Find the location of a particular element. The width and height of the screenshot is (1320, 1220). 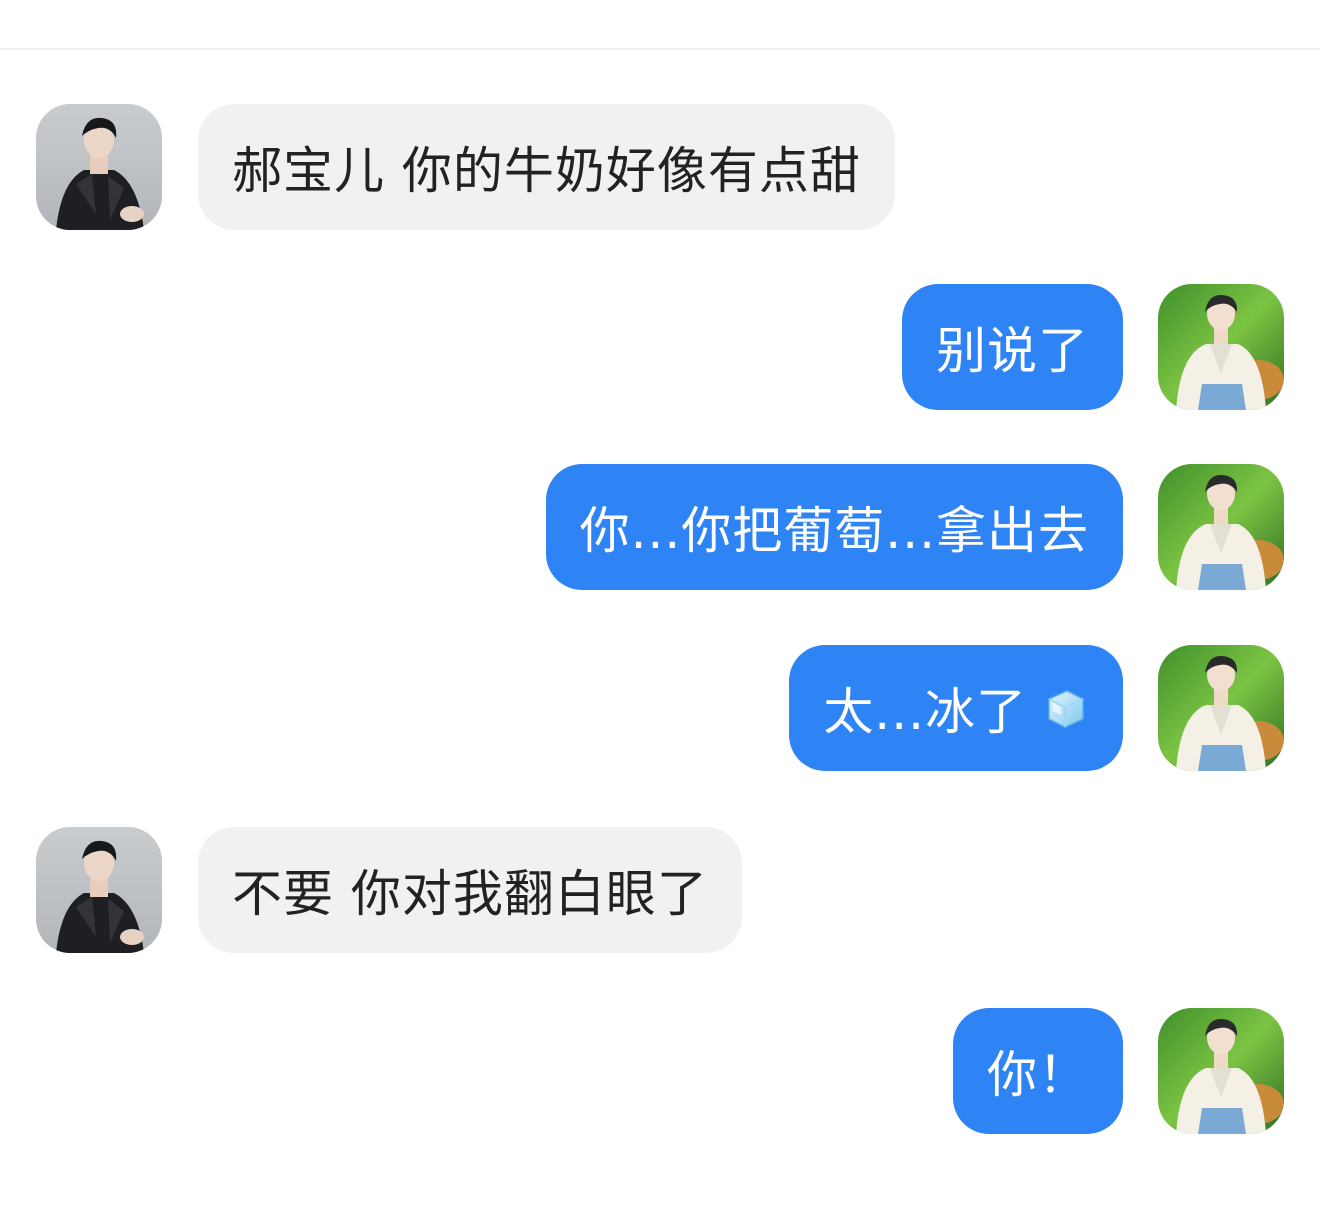

outgoing-message-bubble: 你！ is located at coordinates (1038, 1071).